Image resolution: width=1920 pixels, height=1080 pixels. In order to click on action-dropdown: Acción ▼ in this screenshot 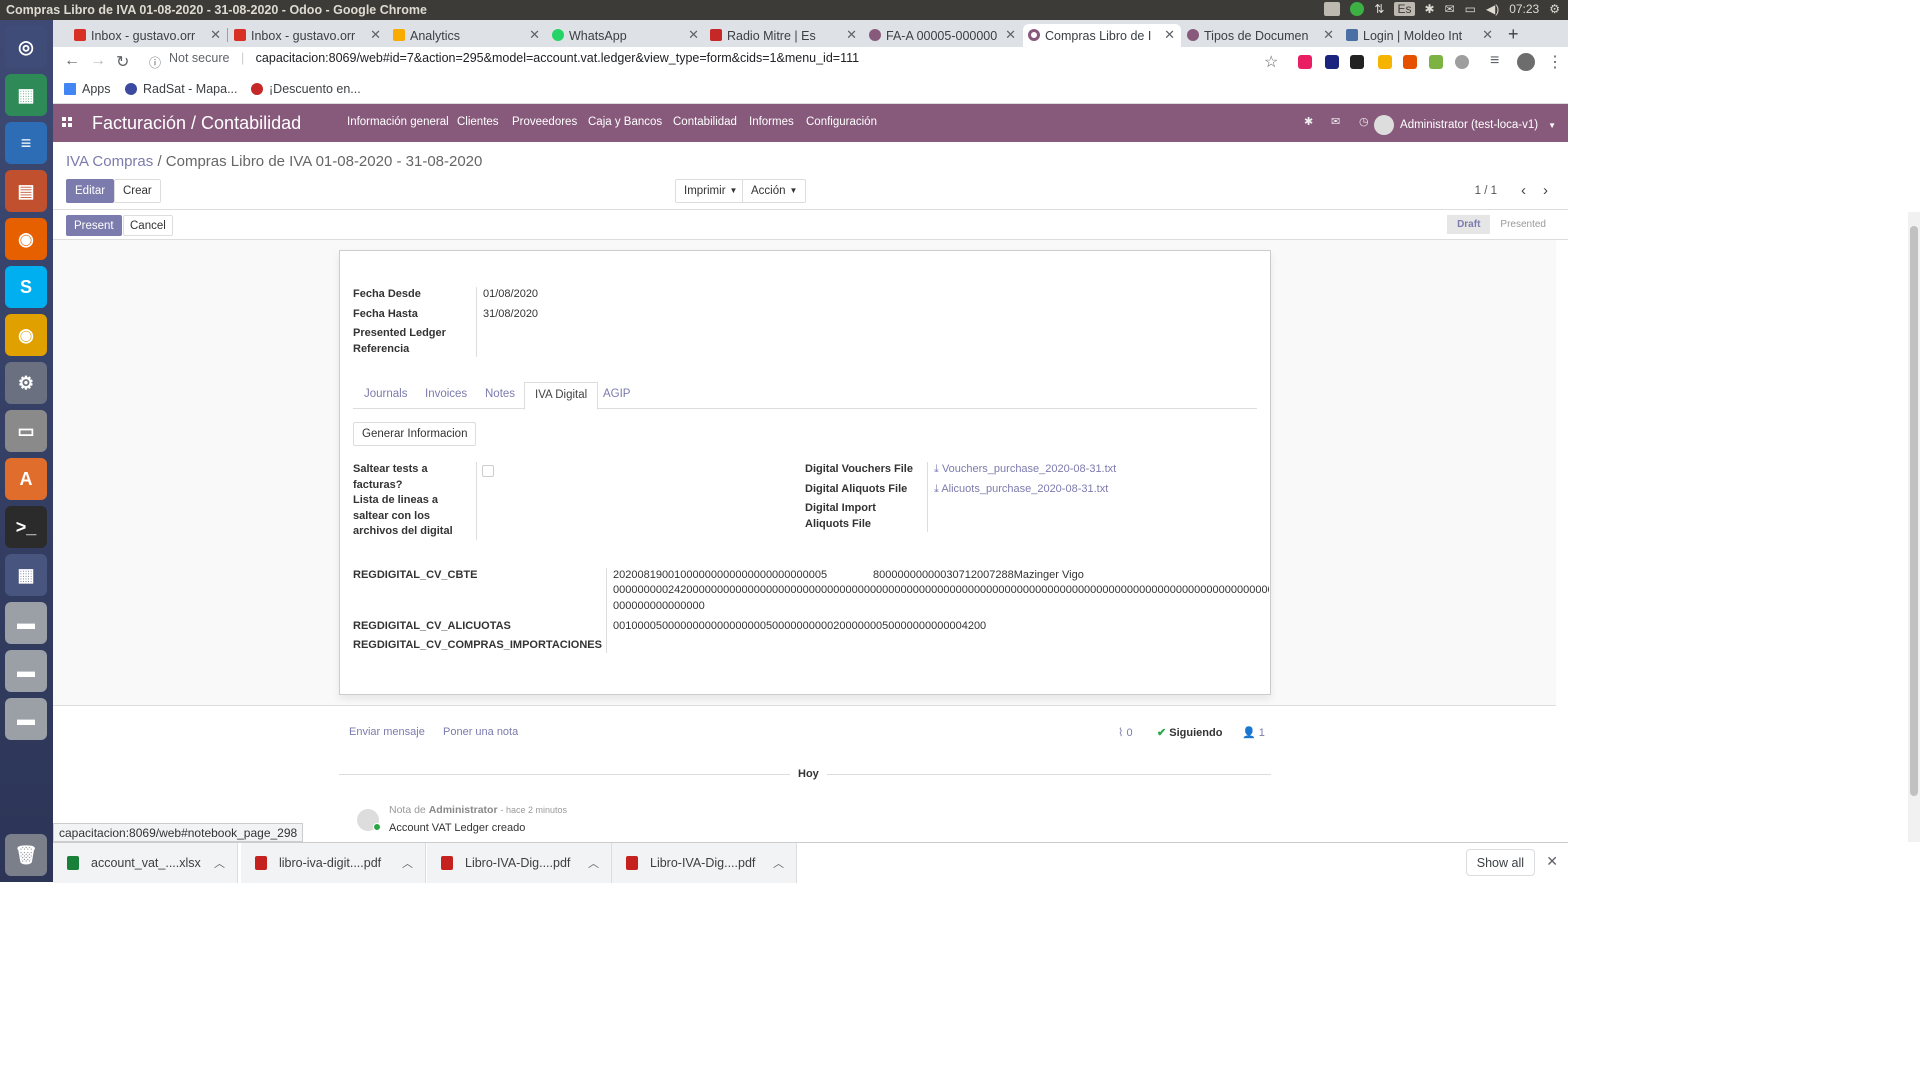, I will do `click(774, 191)`.